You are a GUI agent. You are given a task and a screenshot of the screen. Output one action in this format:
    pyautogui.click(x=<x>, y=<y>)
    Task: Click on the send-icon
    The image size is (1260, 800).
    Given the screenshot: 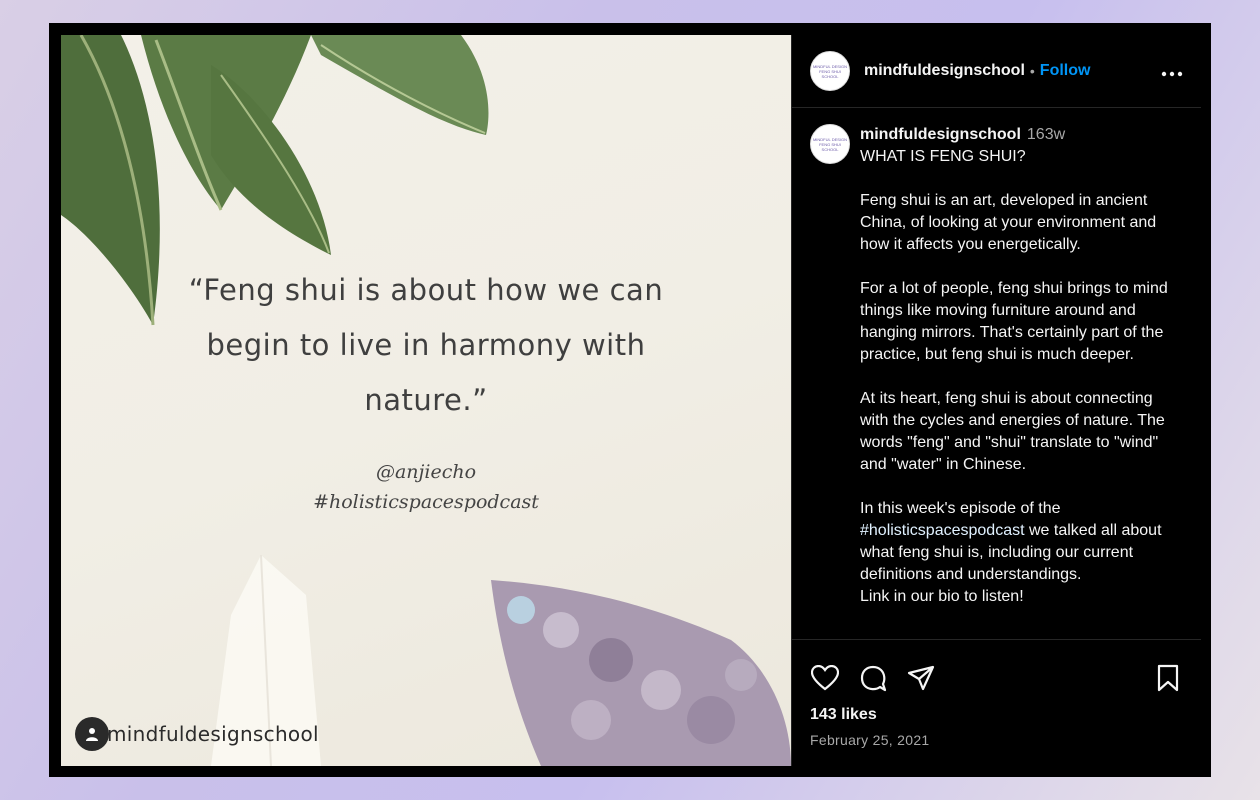 What is the action you would take?
    pyautogui.click(x=921, y=678)
    